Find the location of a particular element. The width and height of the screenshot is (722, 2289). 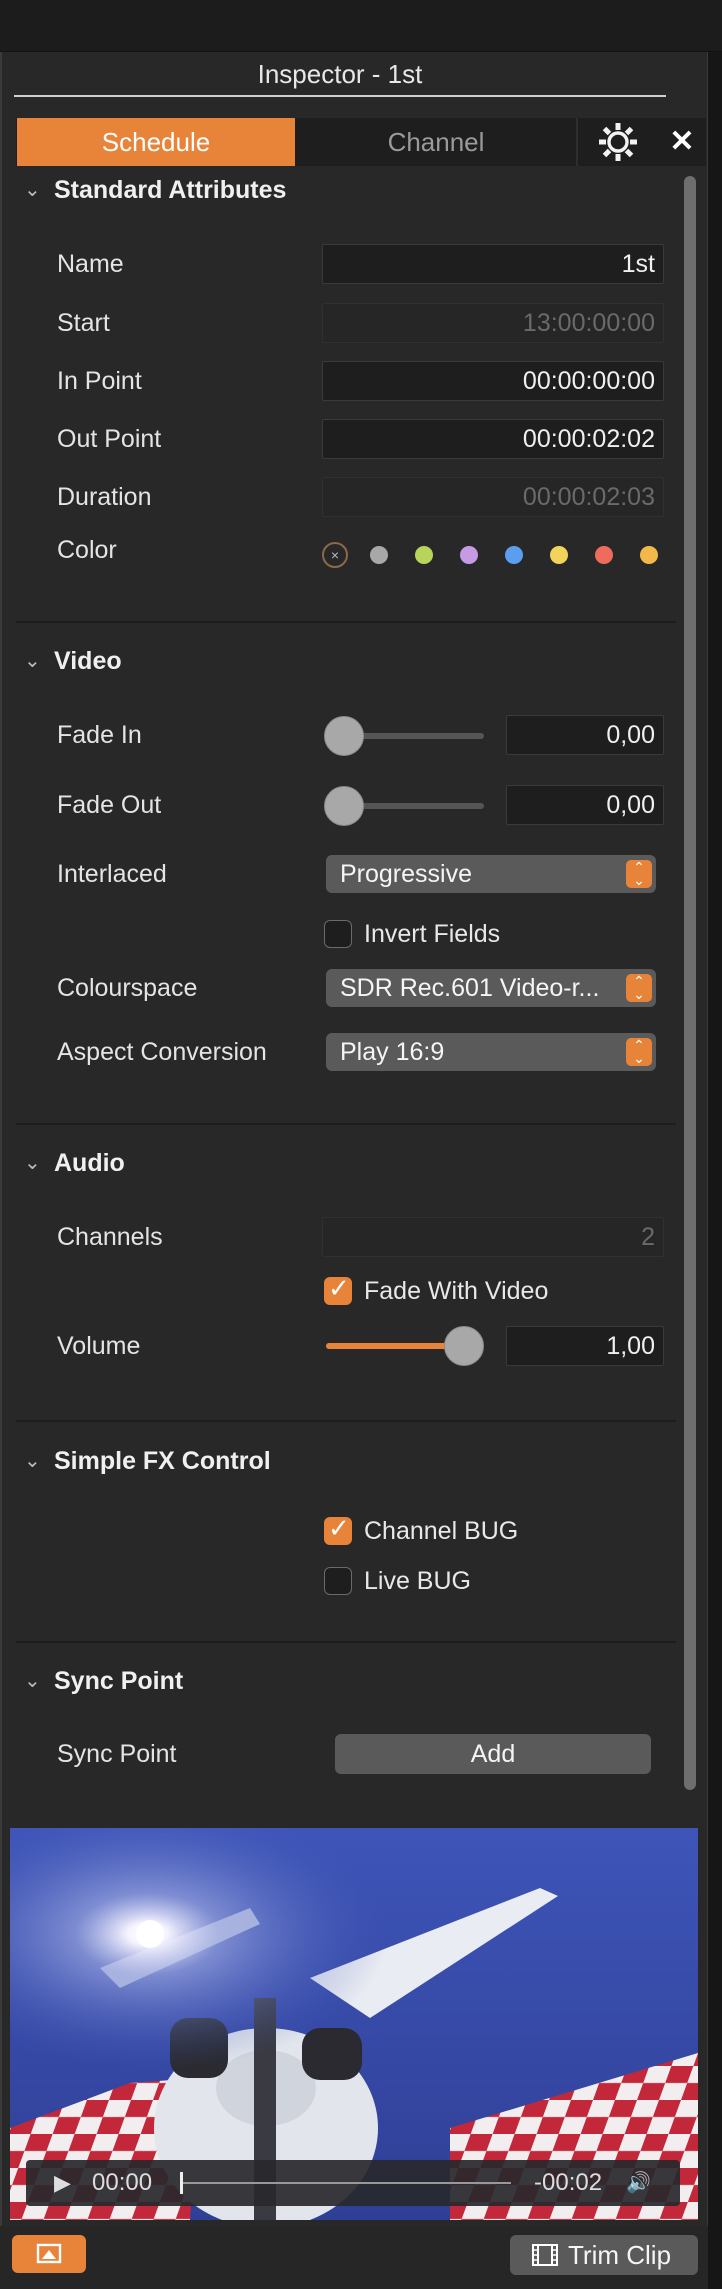

live-bug-checkbox is located at coordinates (338, 1581).